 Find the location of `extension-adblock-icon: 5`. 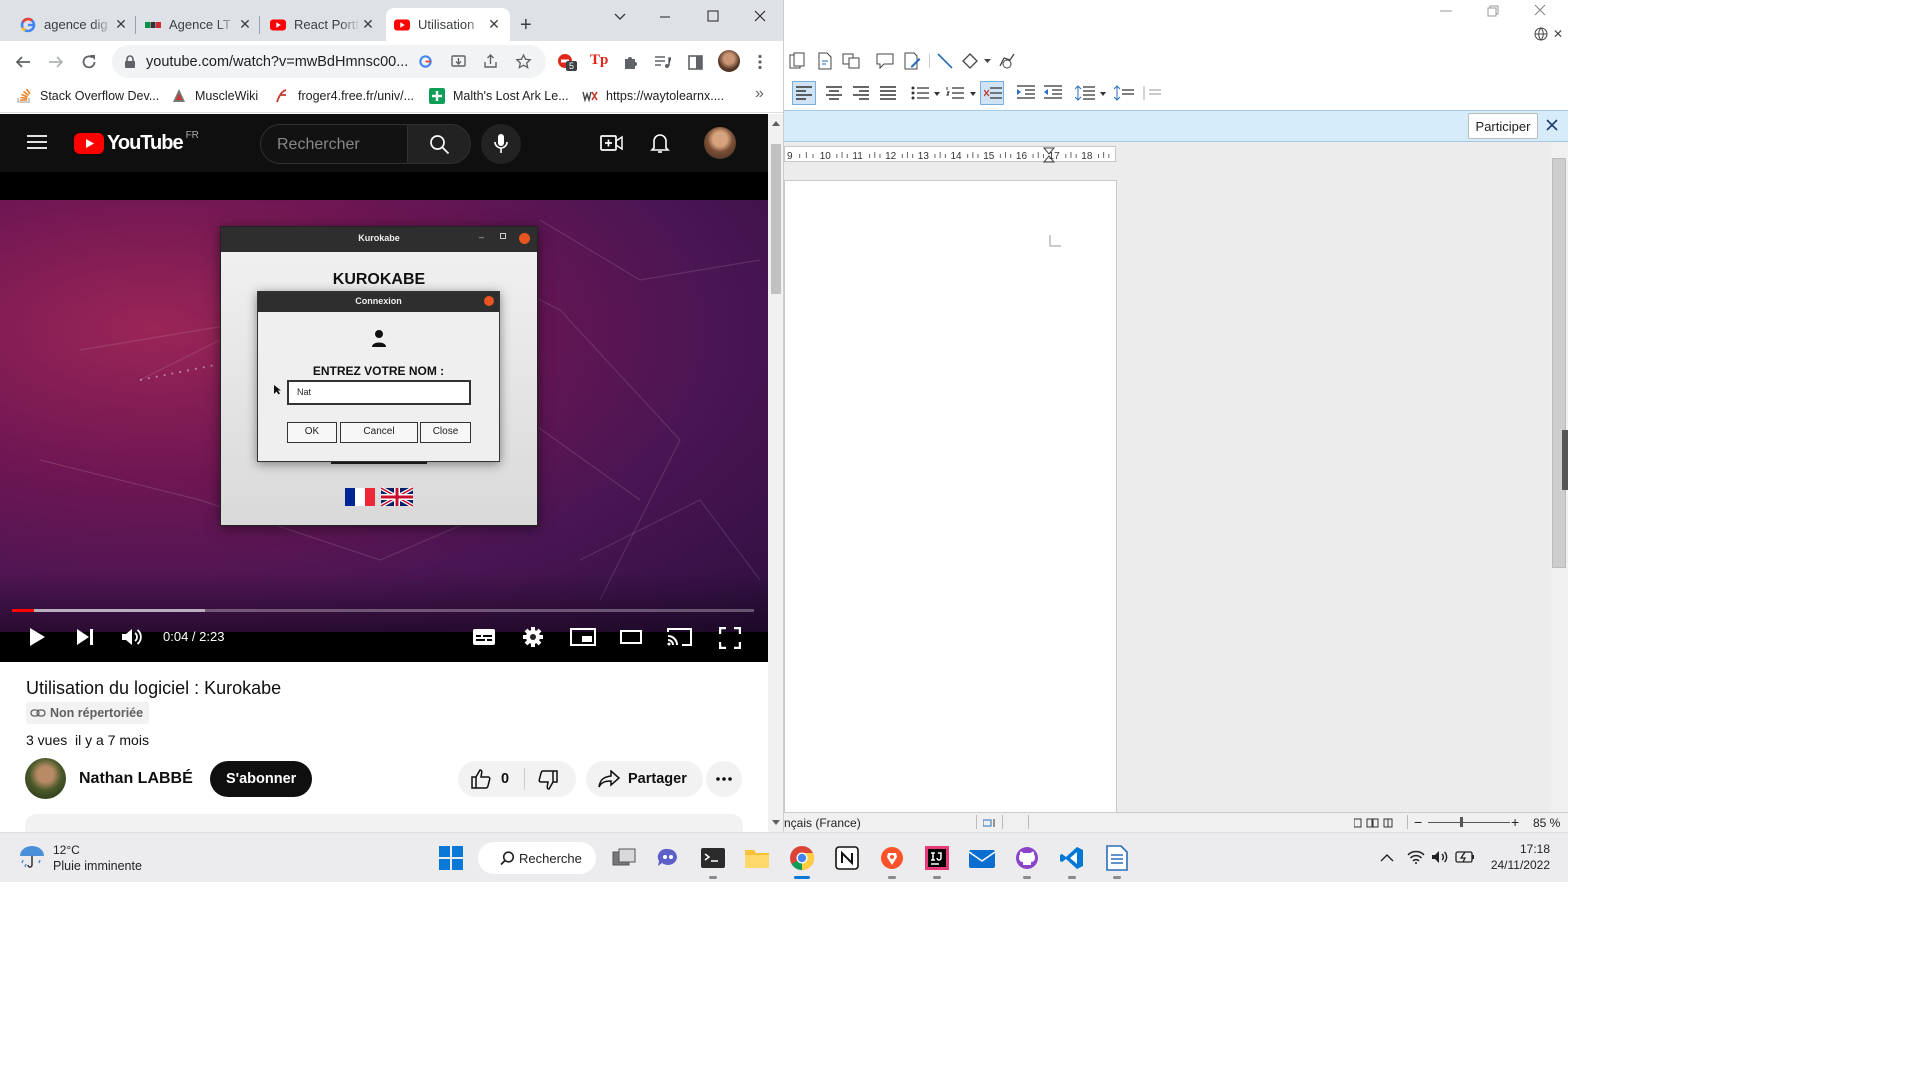

extension-adblock-icon: 5 is located at coordinates (567, 62).